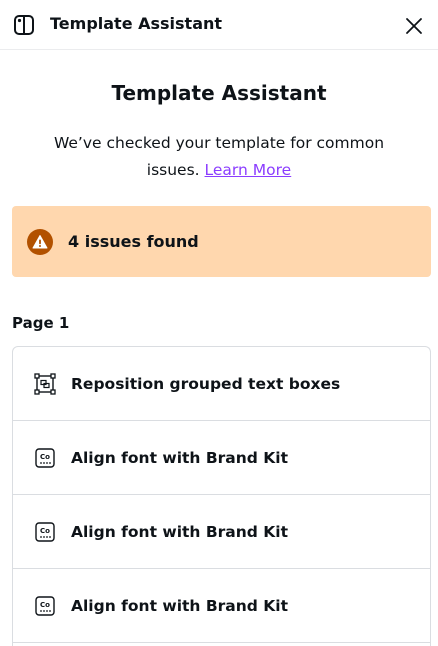  I want to click on close-button, so click(414, 26).